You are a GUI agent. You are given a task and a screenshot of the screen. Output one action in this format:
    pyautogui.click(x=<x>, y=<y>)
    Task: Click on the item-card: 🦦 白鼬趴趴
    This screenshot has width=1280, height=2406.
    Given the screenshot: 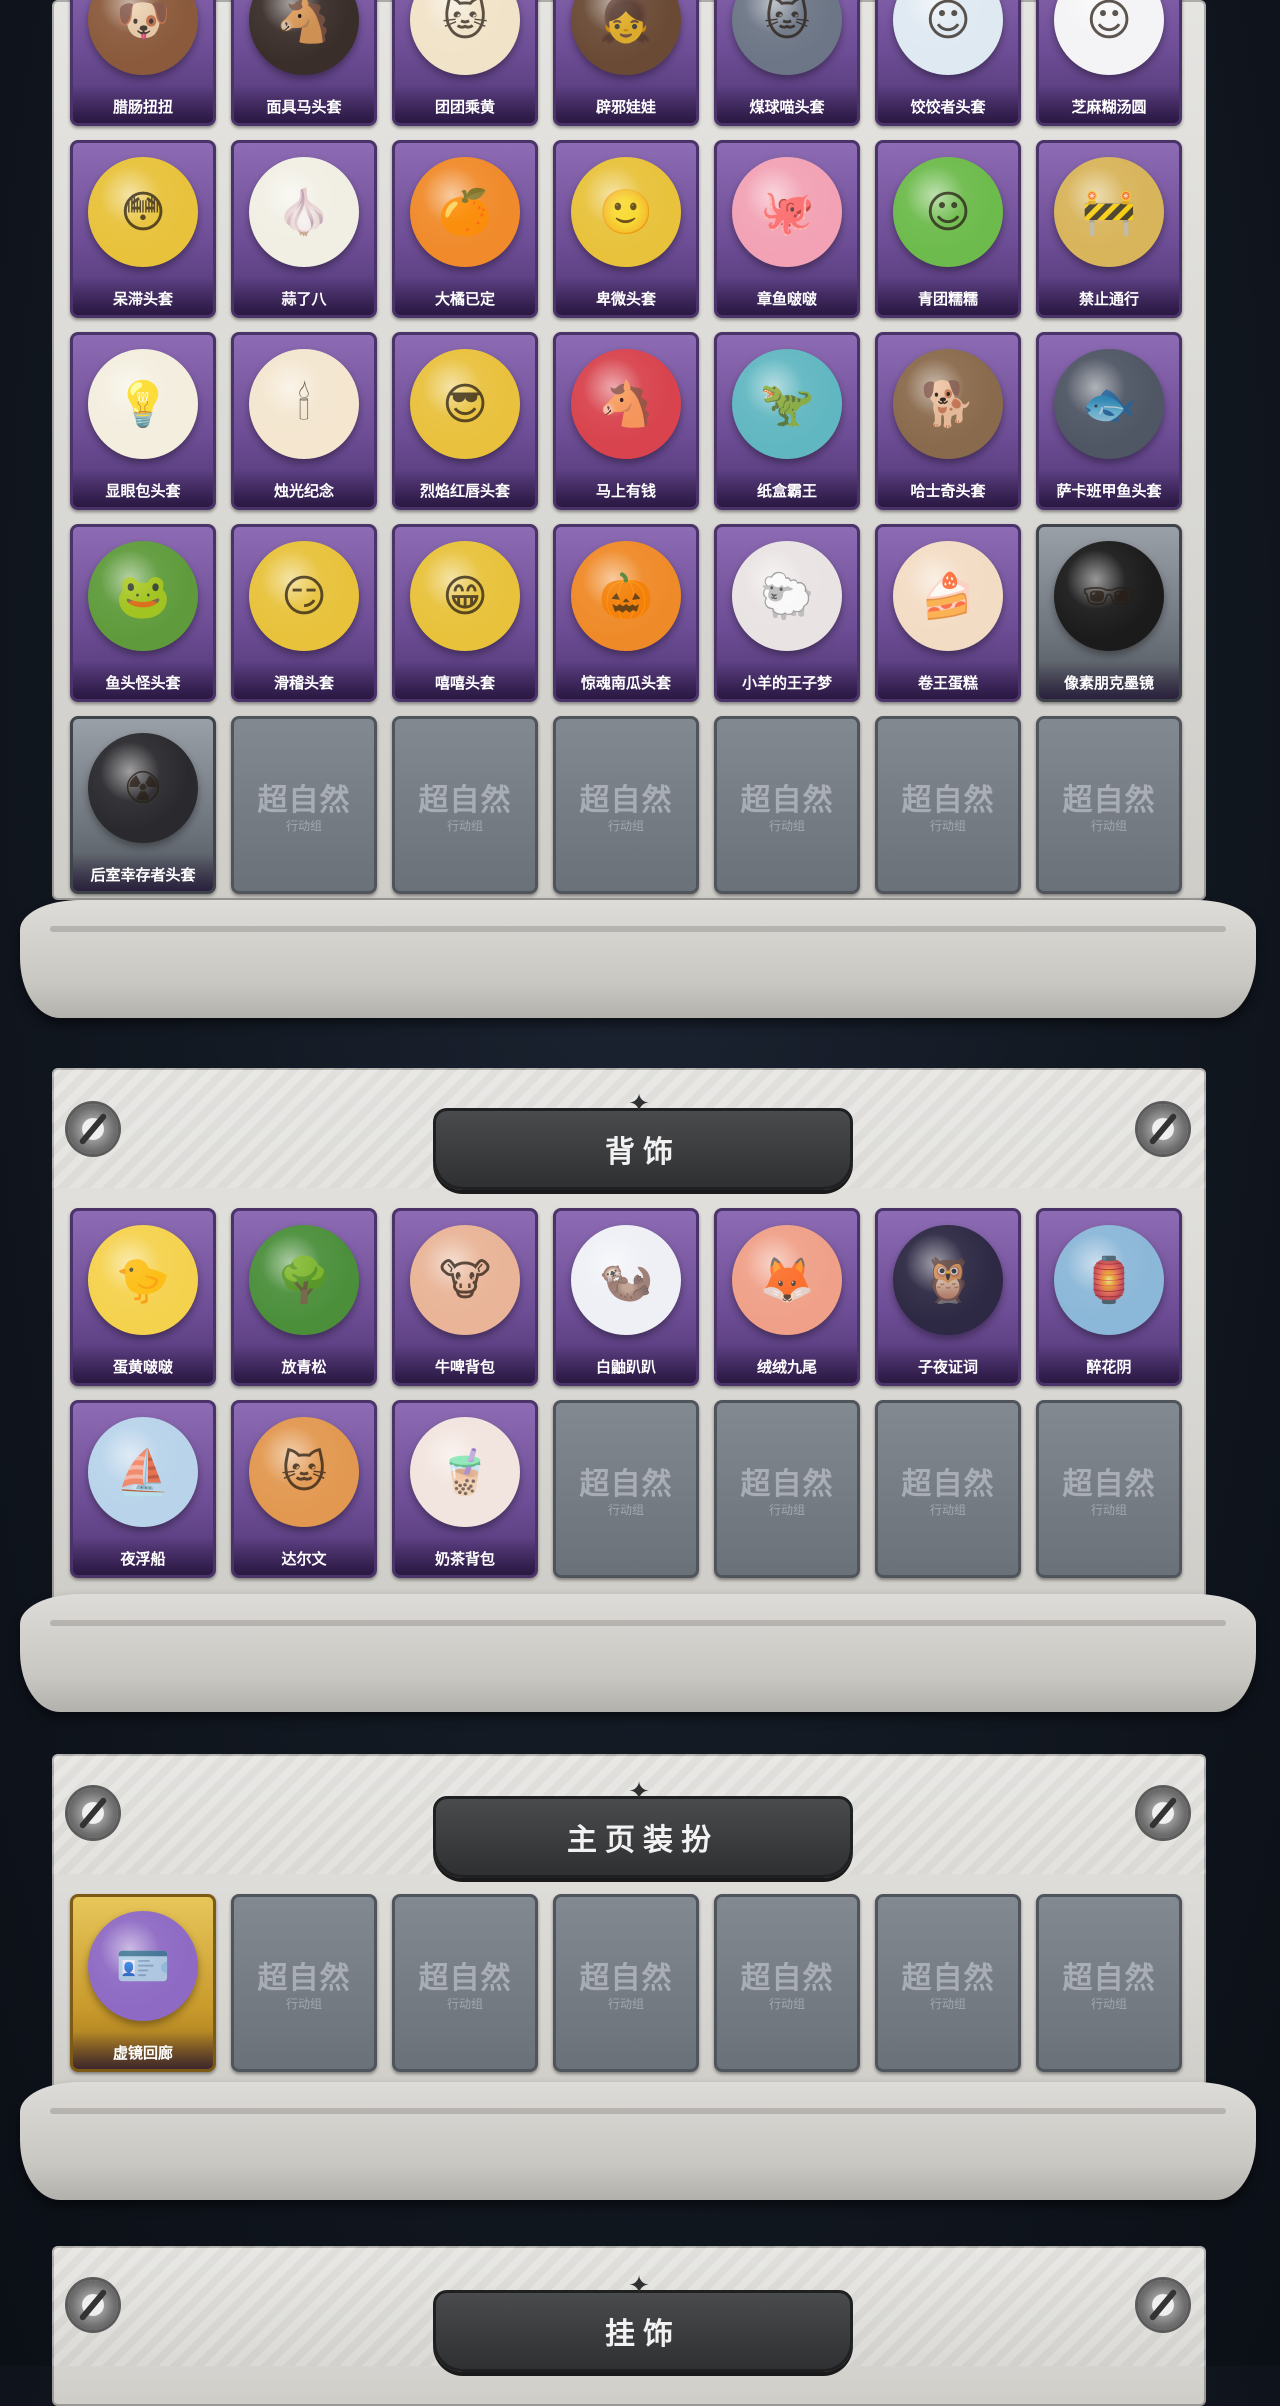 What is the action you would take?
    pyautogui.click(x=626, y=1297)
    